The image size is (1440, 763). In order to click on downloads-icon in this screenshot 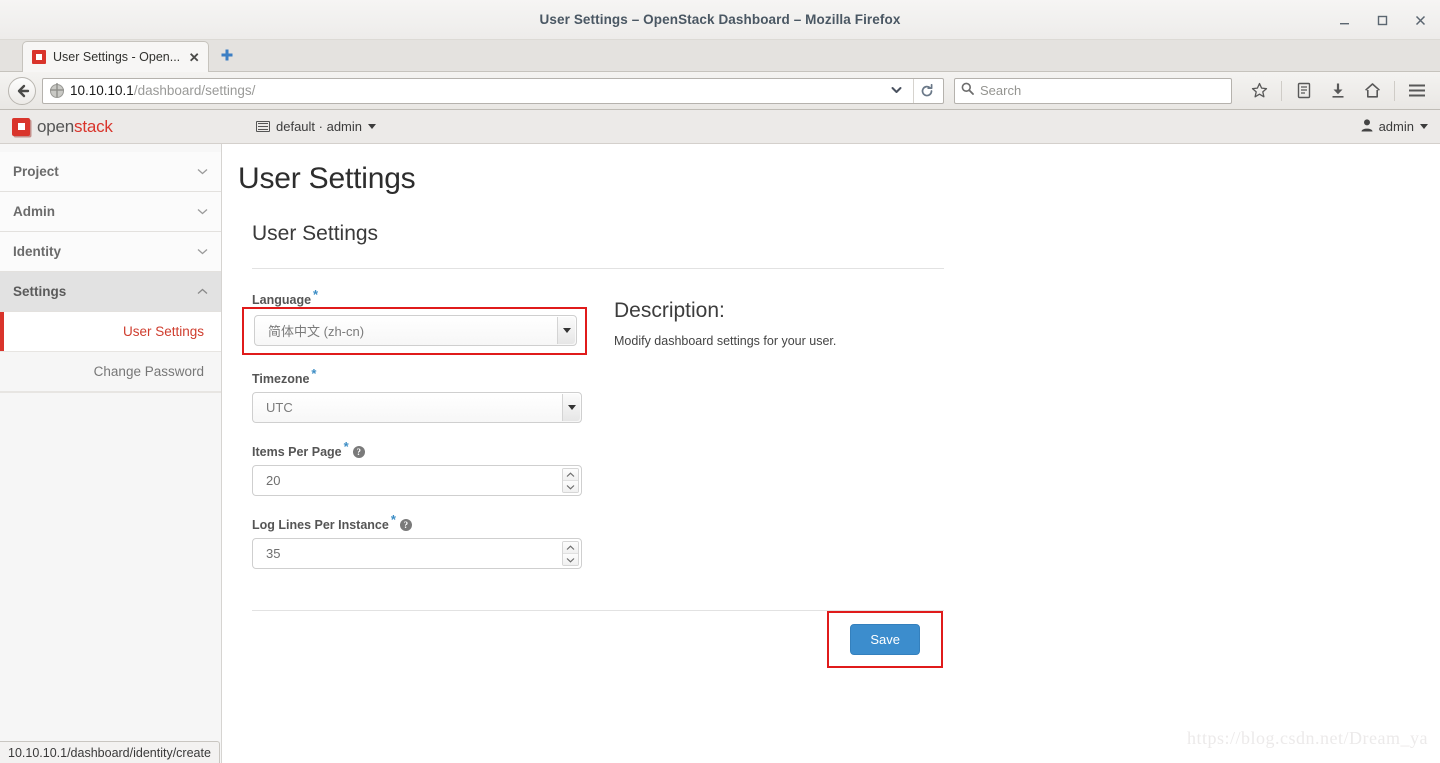, I will do `click(1338, 91)`.